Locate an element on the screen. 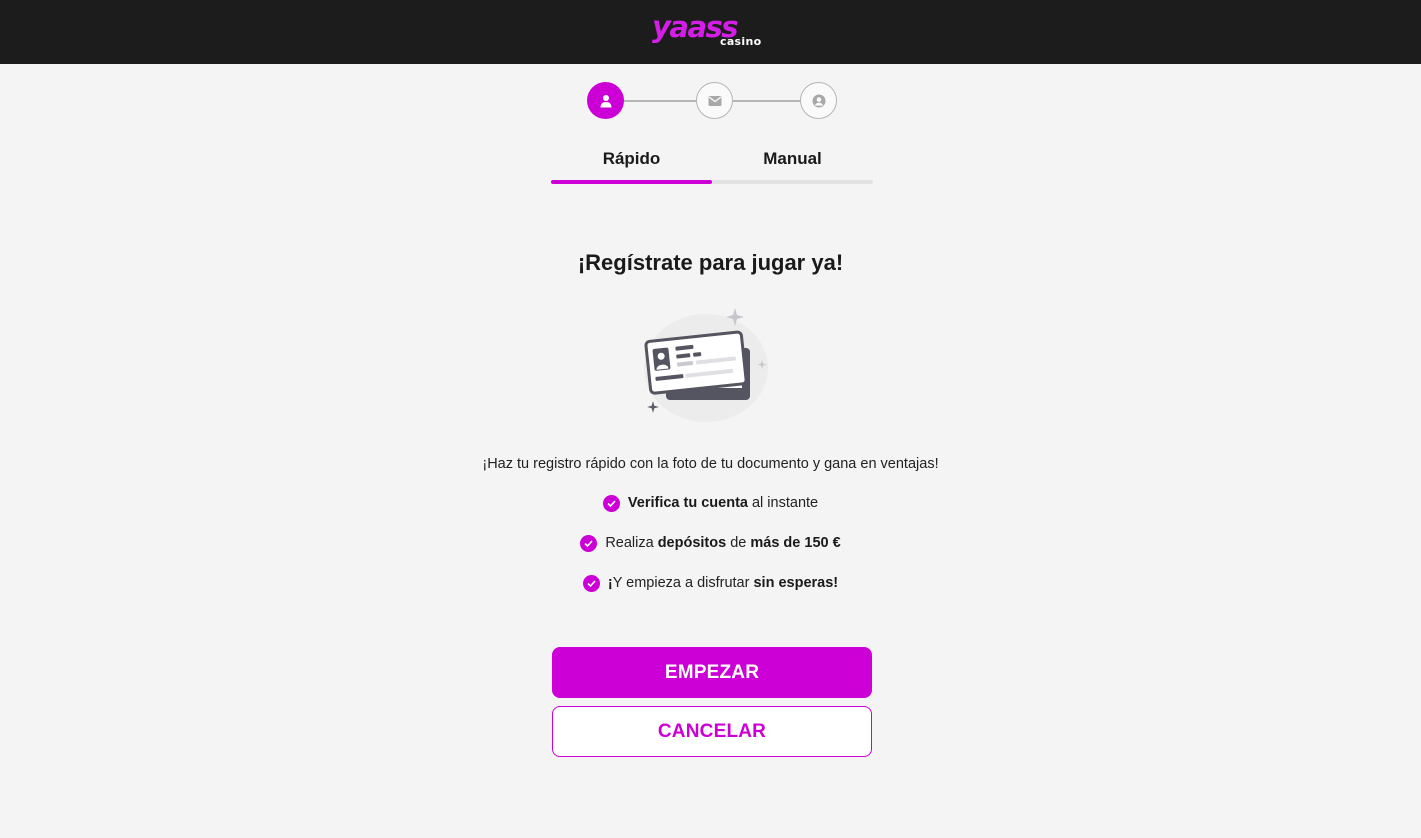 This screenshot has width=1421, height=838. benefit-item: Verifica tu cuenta al instante is located at coordinates (710, 503).